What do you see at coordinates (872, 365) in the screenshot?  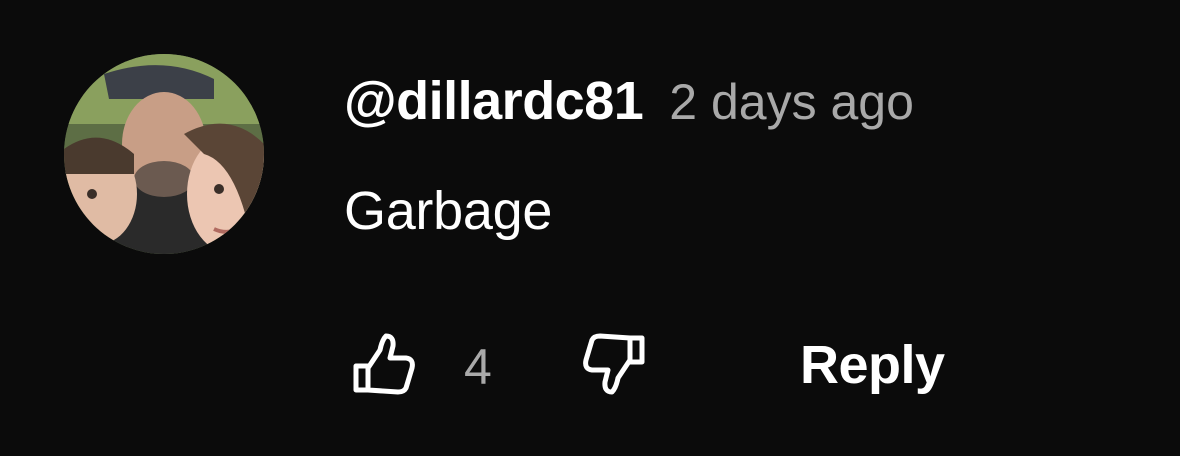 I see `reply-button: Reply` at bounding box center [872, 365].